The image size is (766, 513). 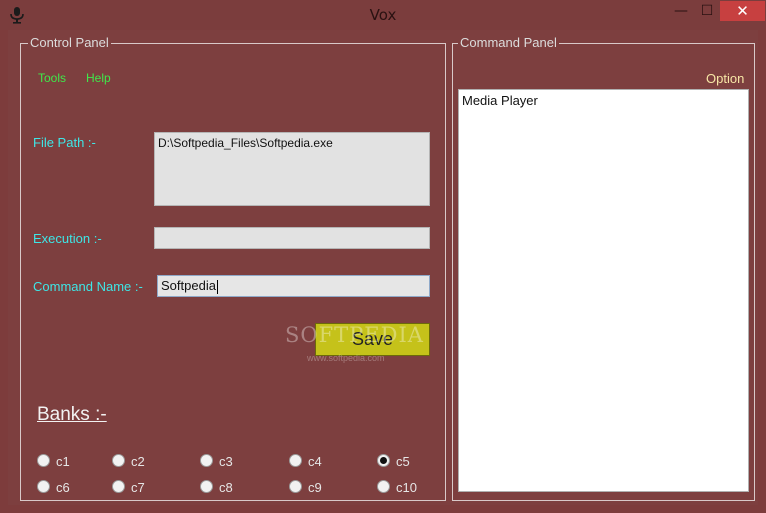 What do you see at coordinates (52, 78) in the screenshot?
I see `menu-tools: Tools` at bounding box center [52, 78].